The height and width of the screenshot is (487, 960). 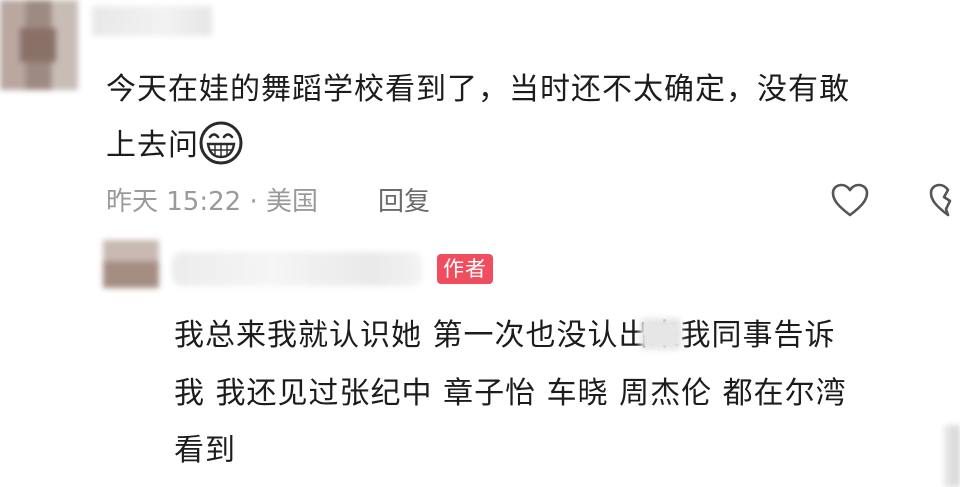 I want to click on dislike-broken-heart-icon, so click(x=944, y=200).